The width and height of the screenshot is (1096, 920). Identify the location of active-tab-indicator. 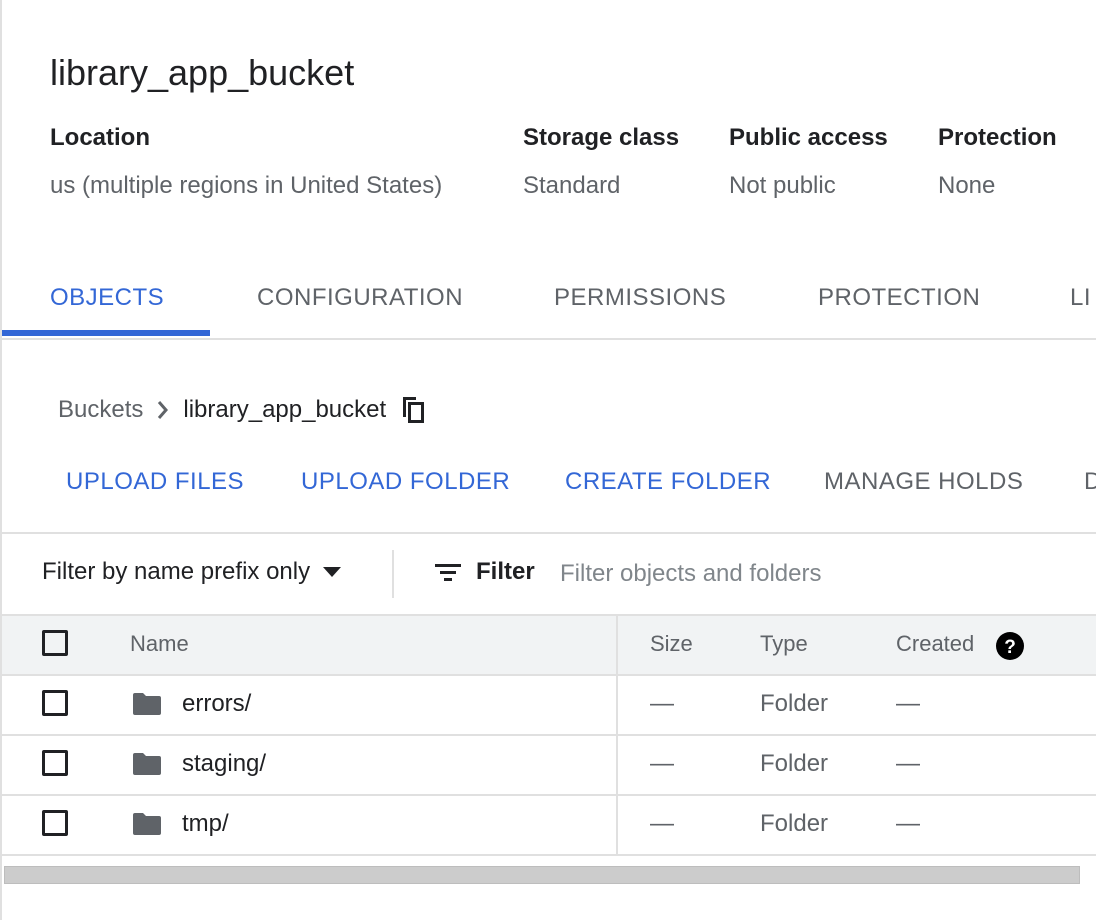
(106, 333).